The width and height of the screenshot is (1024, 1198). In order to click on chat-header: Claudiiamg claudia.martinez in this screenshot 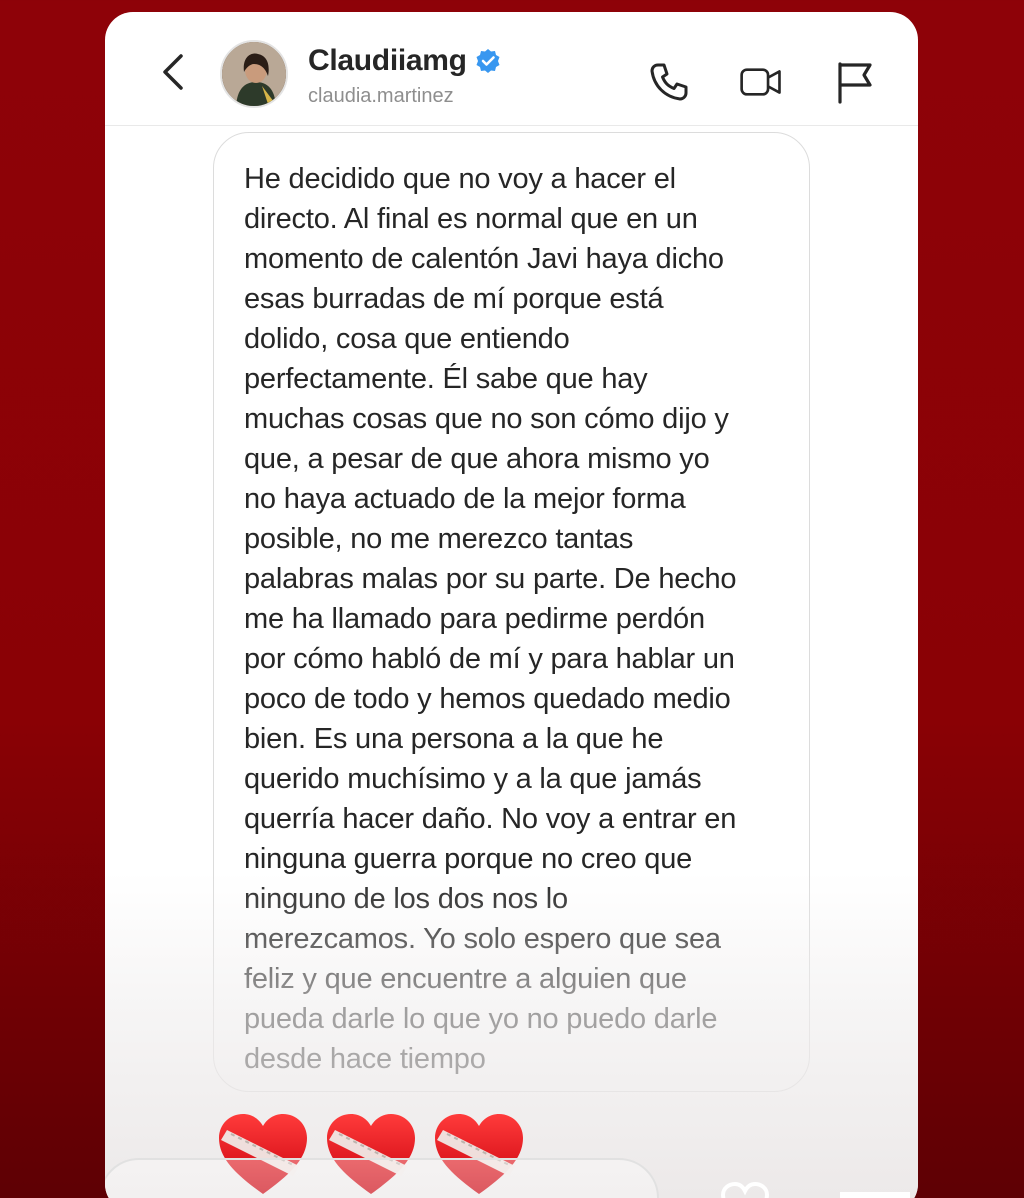, I will do `click(511, 69)`.